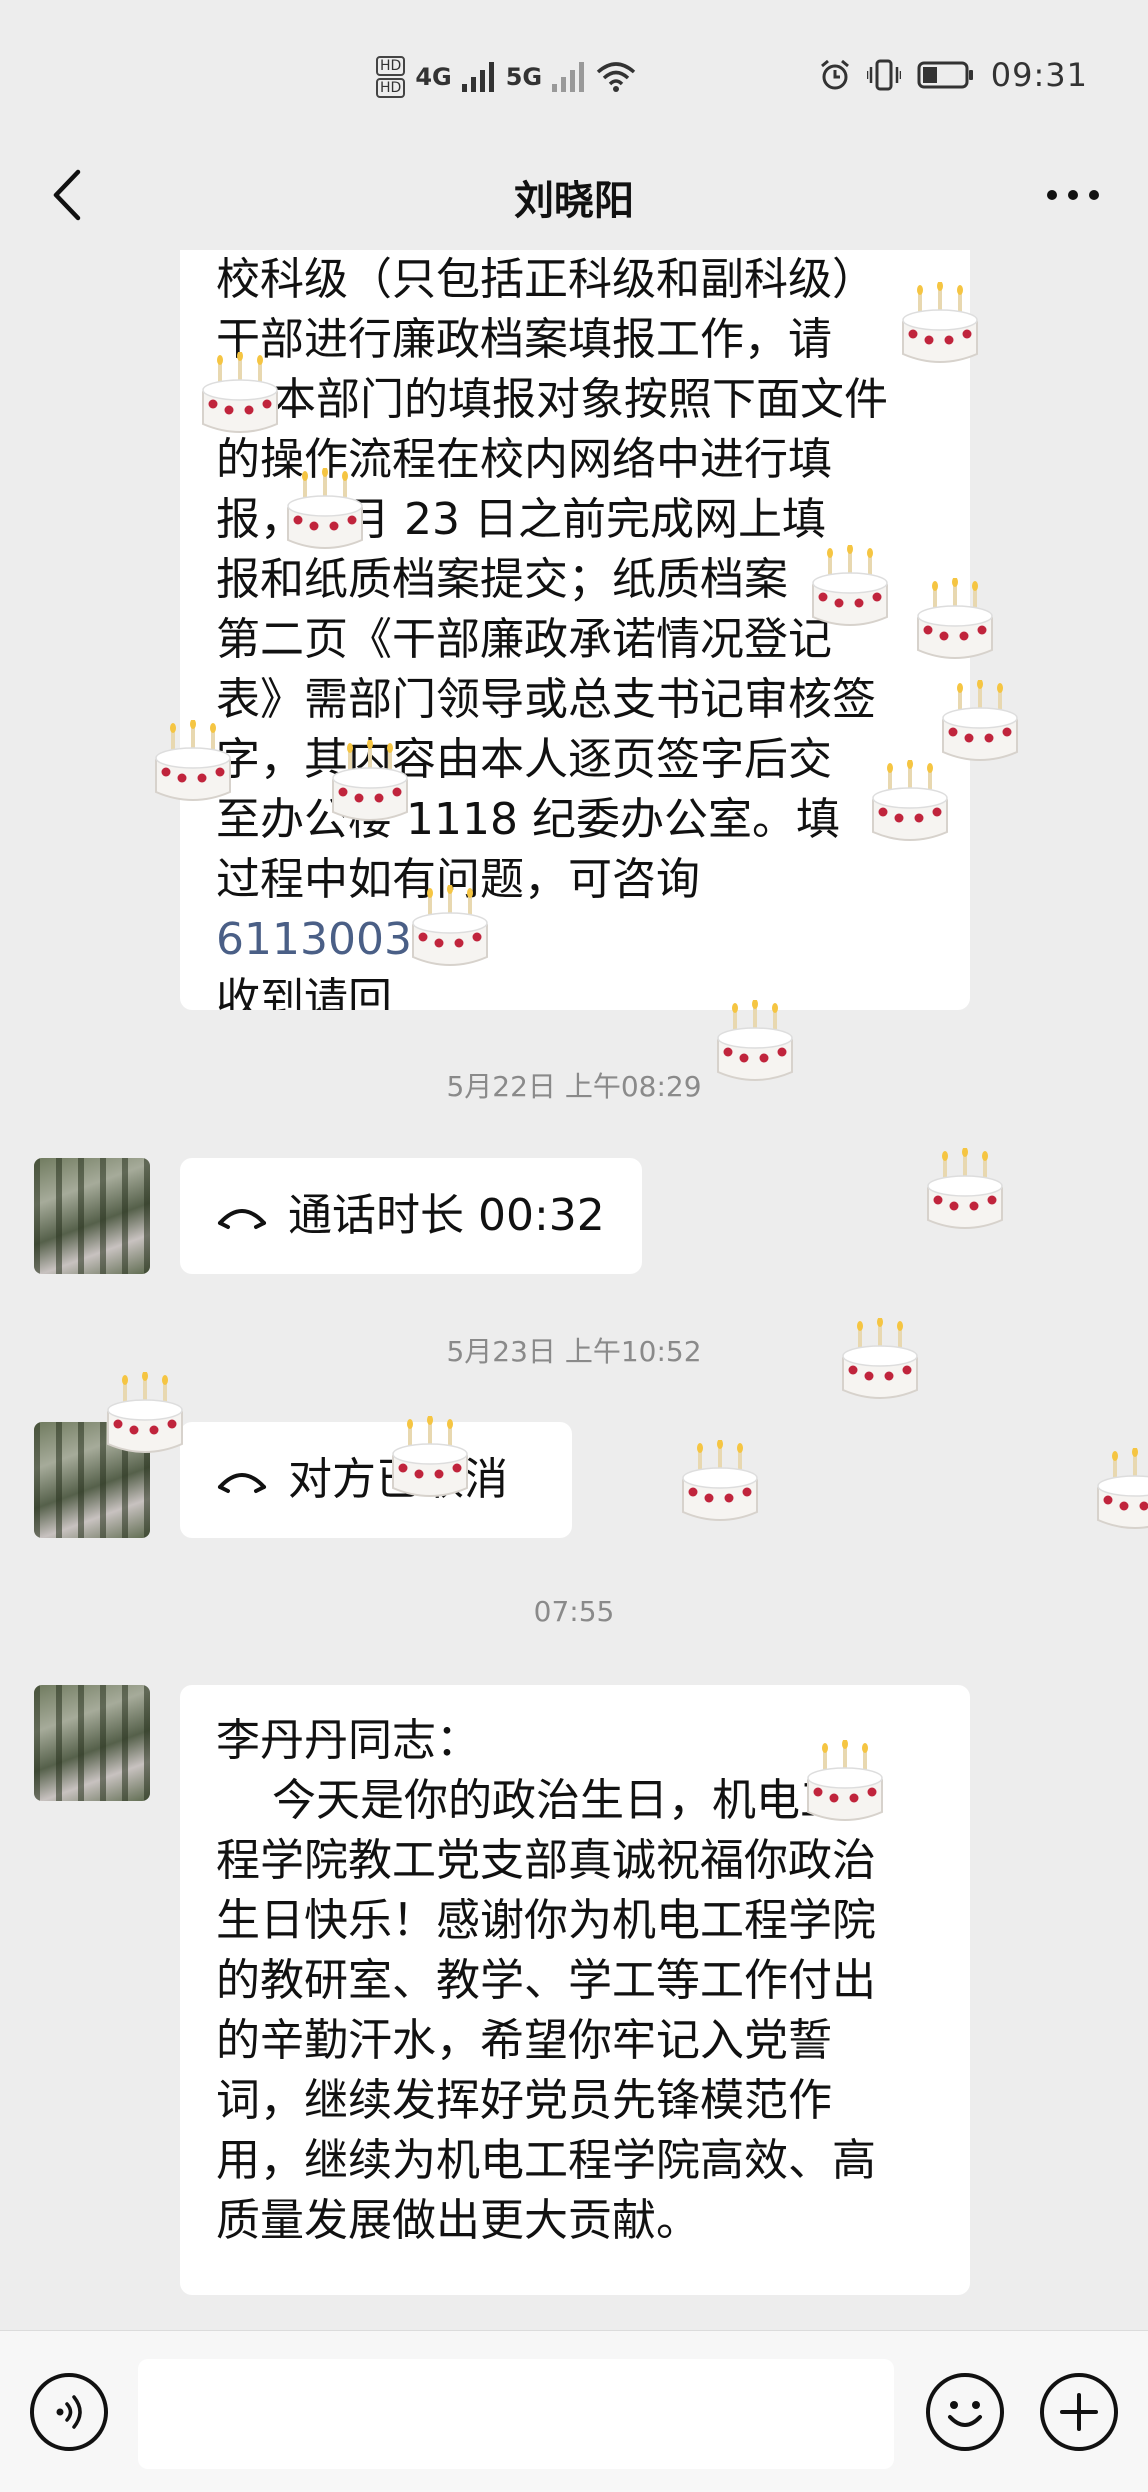 This screenshot has height=2492, width=1148. Describe the element at coordinates (1039, 75) in the screenshot. I see `clock: 09:31` at that location.